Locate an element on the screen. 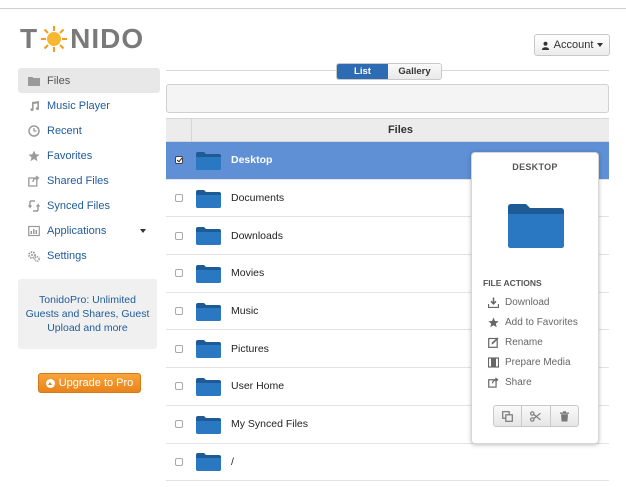  file-name: My Synced Files is located at coordinates (269, 424).